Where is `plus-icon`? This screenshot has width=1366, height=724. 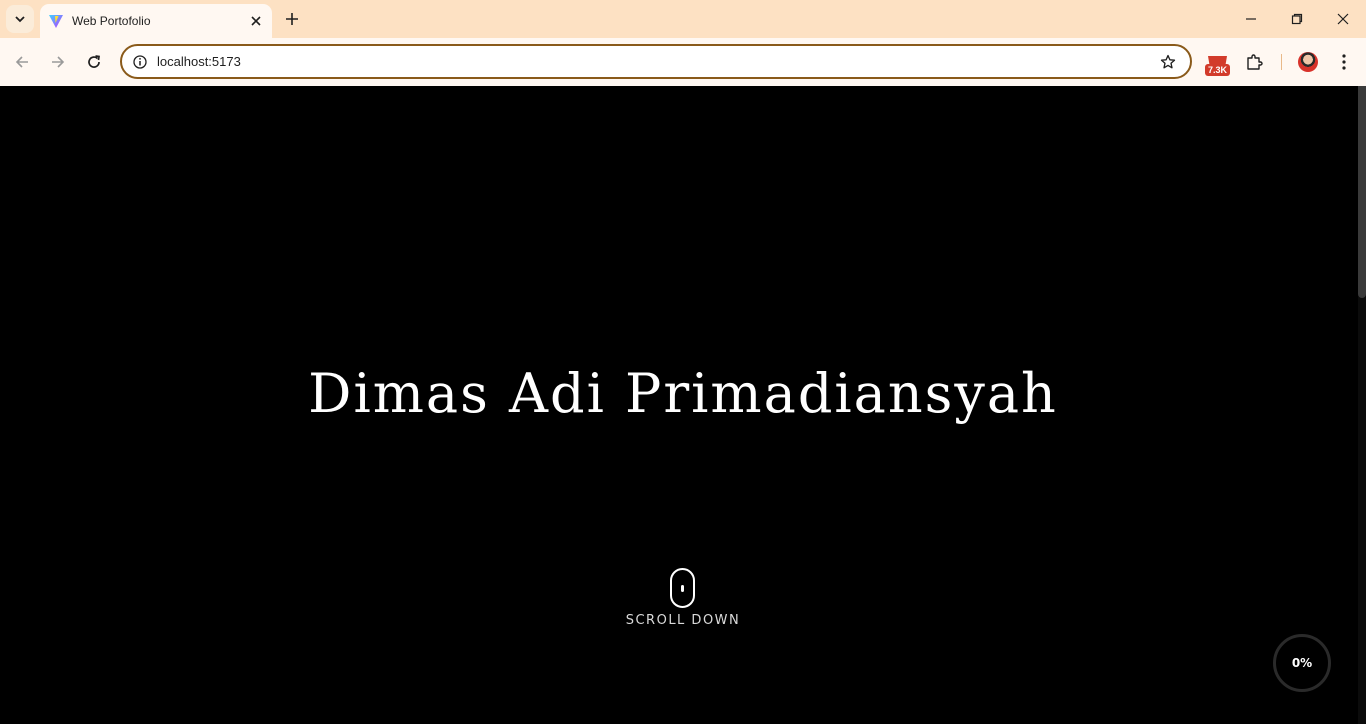
plus-icon is located at coordinates (292, 19).